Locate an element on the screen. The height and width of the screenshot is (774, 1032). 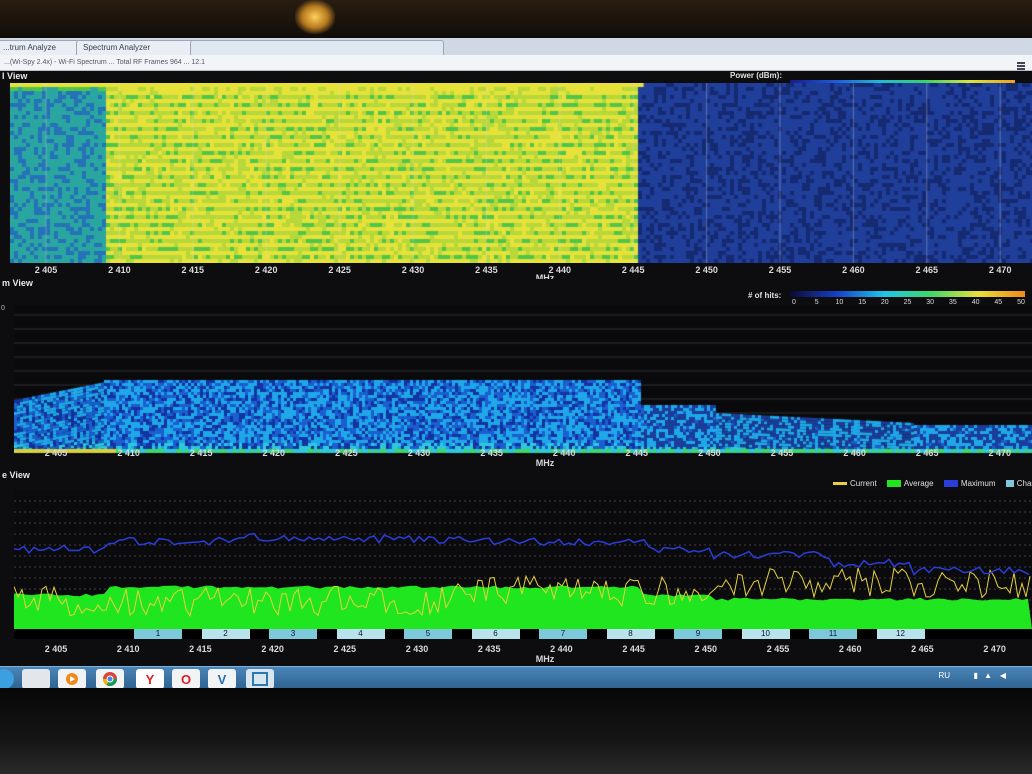
start-icon is located at coordinates (7, 679).